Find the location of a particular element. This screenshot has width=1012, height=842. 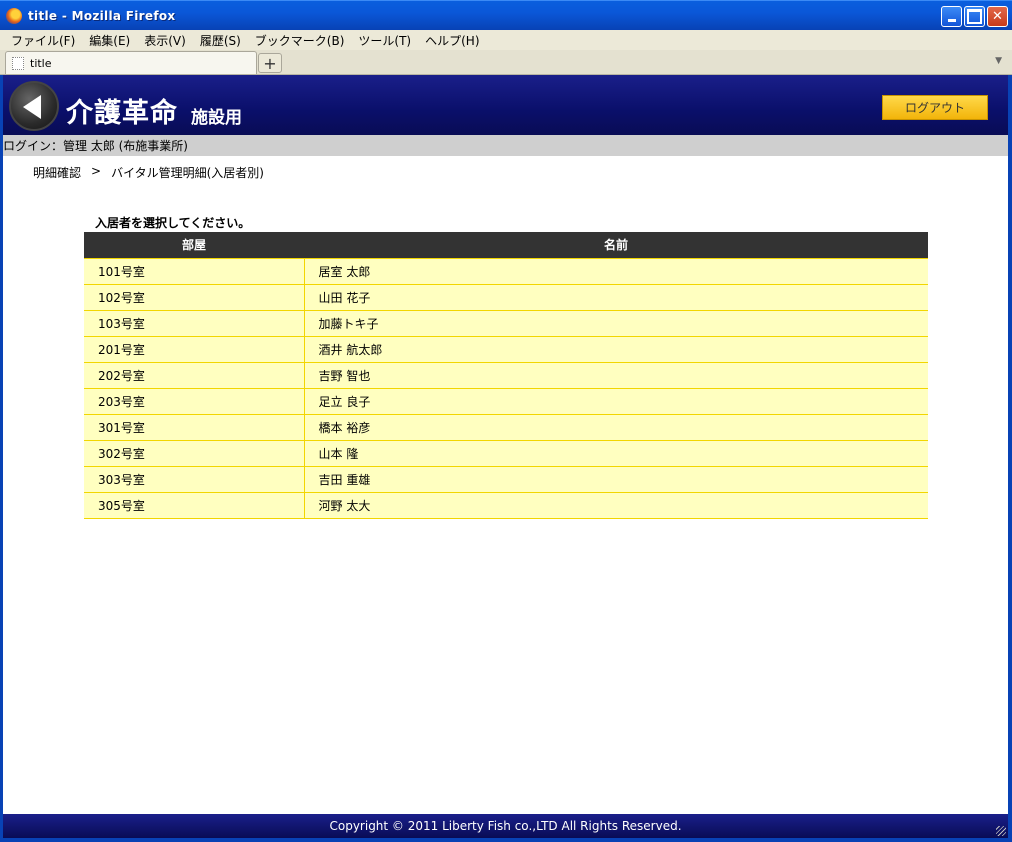

new-tab-button: + is located at coordinates (270, 63).